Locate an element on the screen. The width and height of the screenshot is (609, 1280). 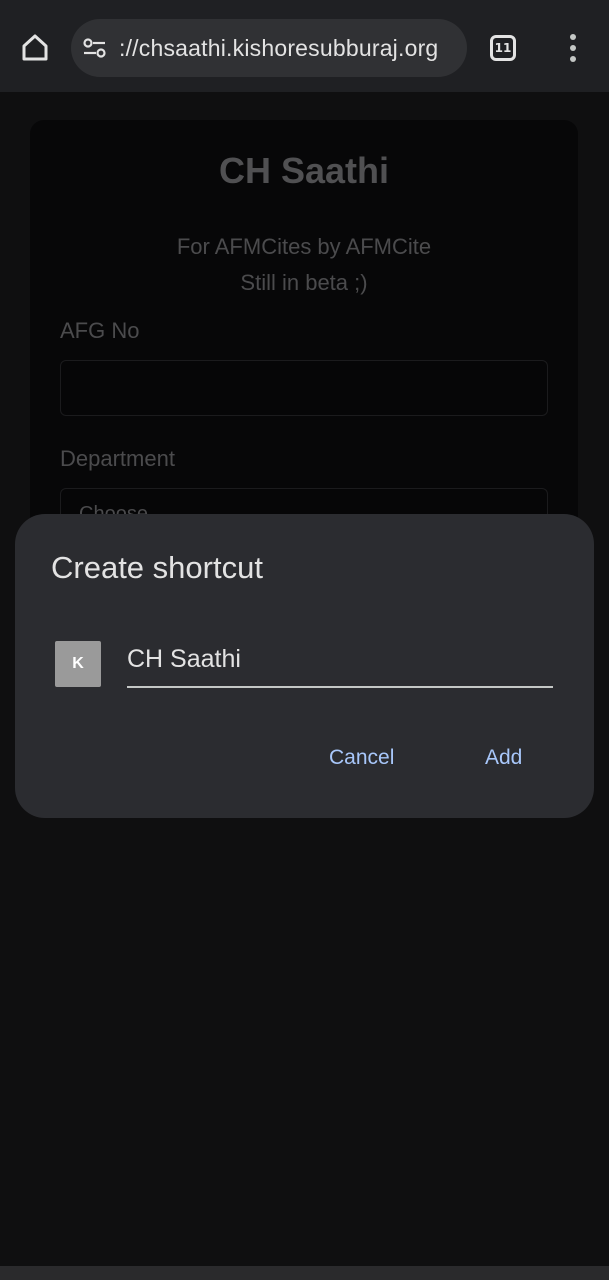
tune-icon is located at coordinates (95, 48).